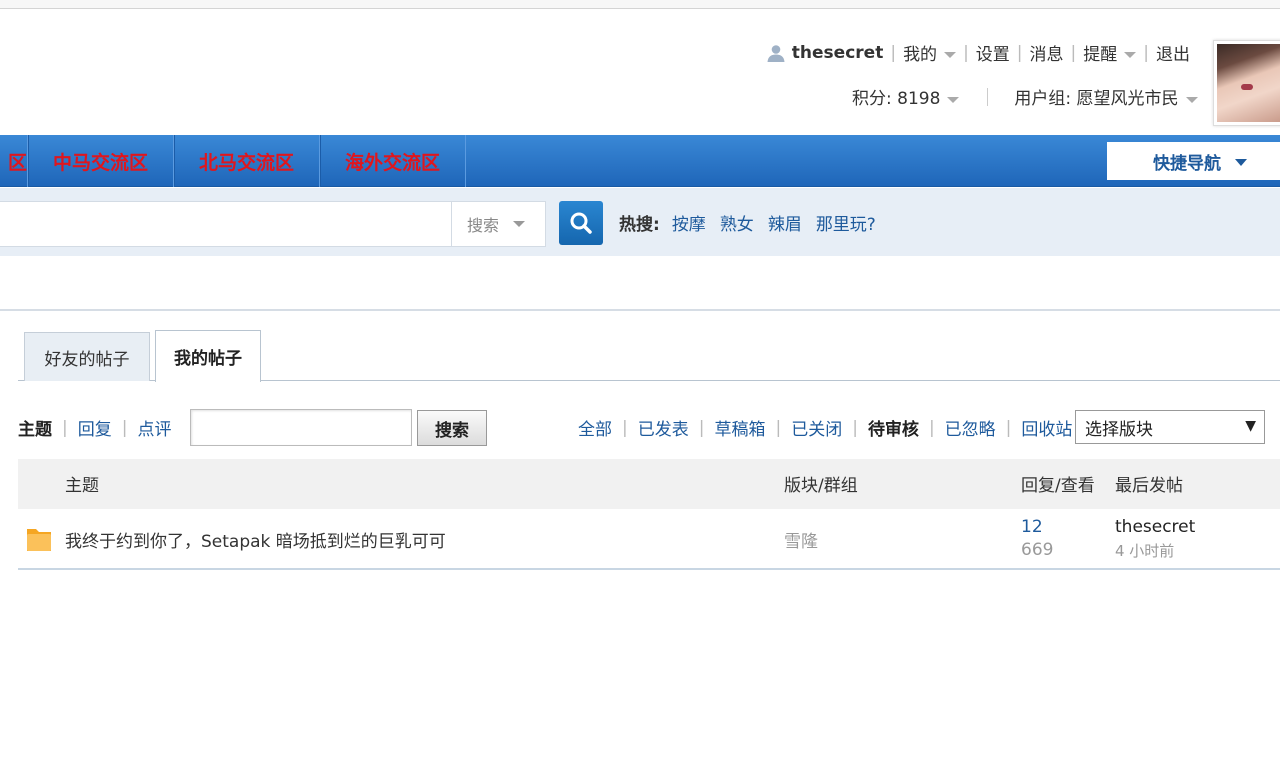  What do you see at coordinates (1144, 550) in the screenshot?
I see `last-post-time: 4 小时前` at bounding box center [1144, 550].